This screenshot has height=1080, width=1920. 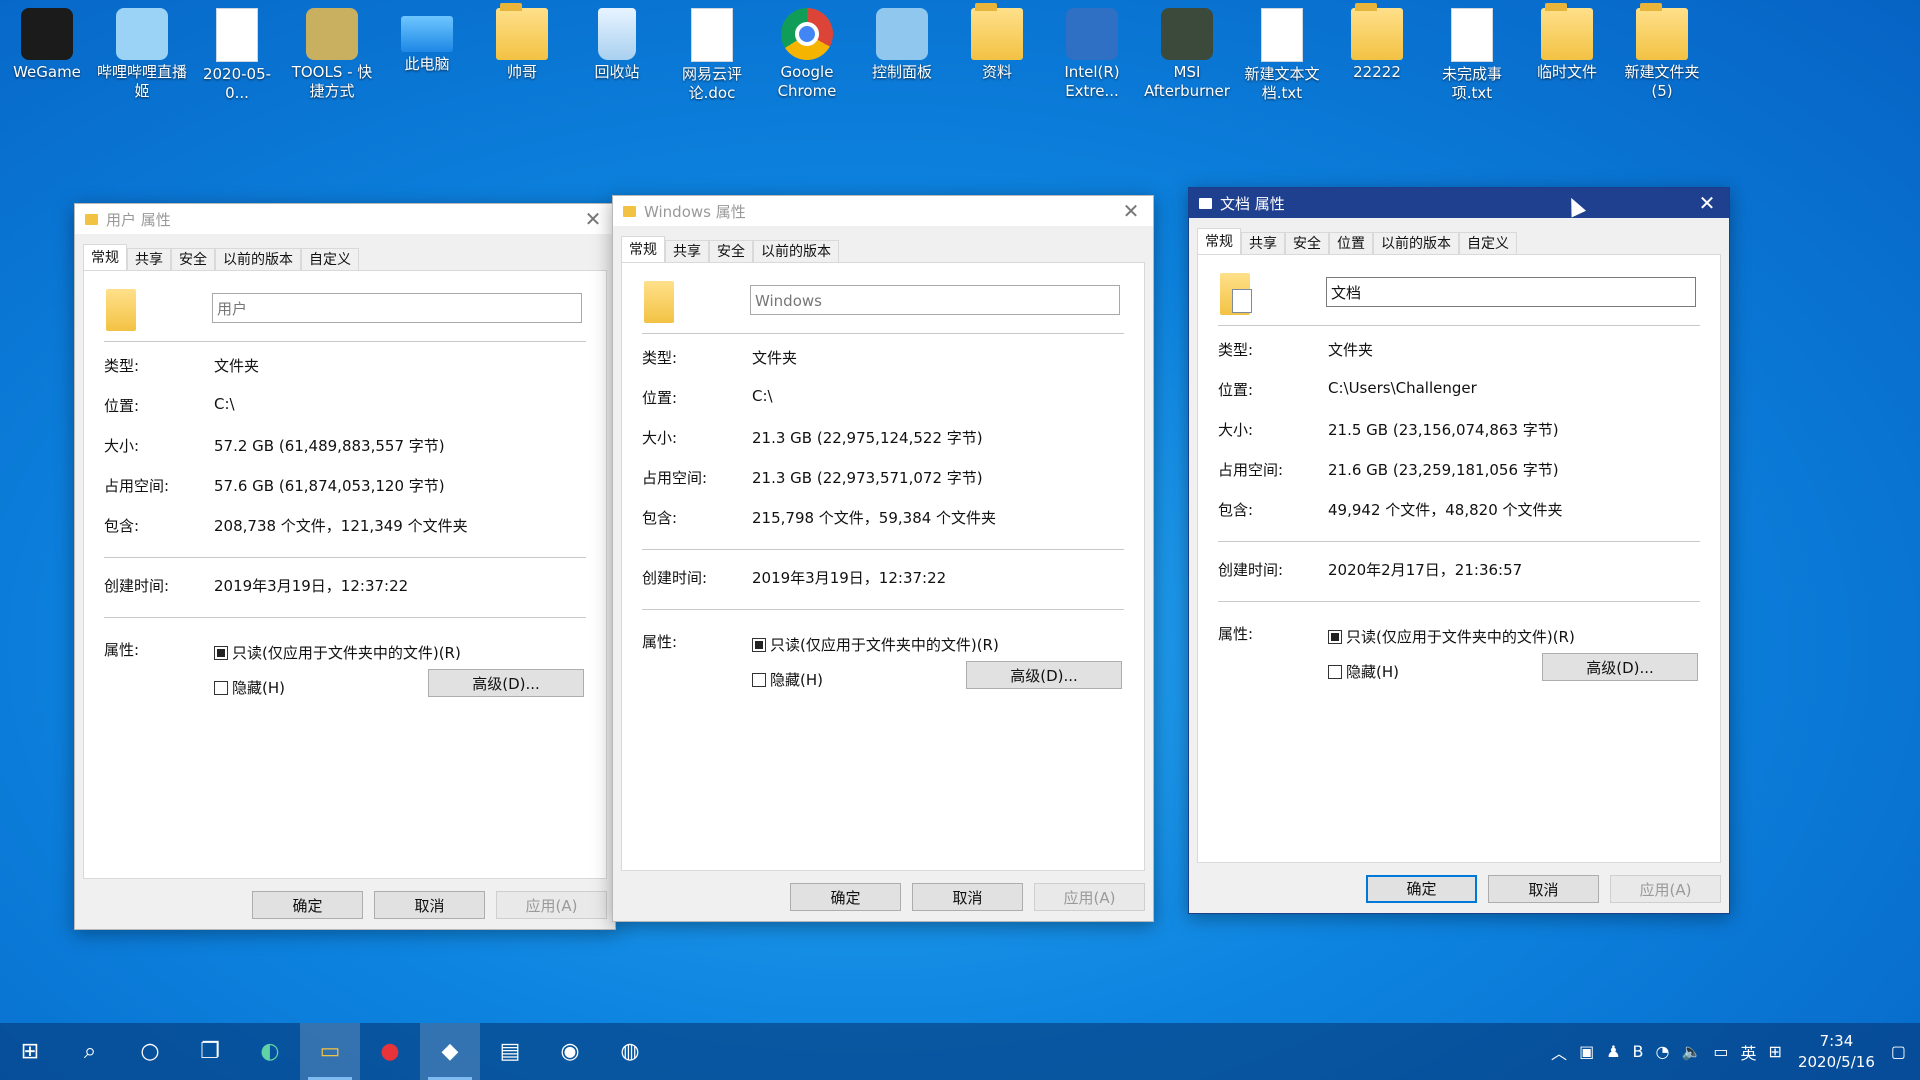 What do you see at coordinates (510, 1051) in the screenshot?
I see `vmware-icon: ▤` at bounding box center [510, 1051].